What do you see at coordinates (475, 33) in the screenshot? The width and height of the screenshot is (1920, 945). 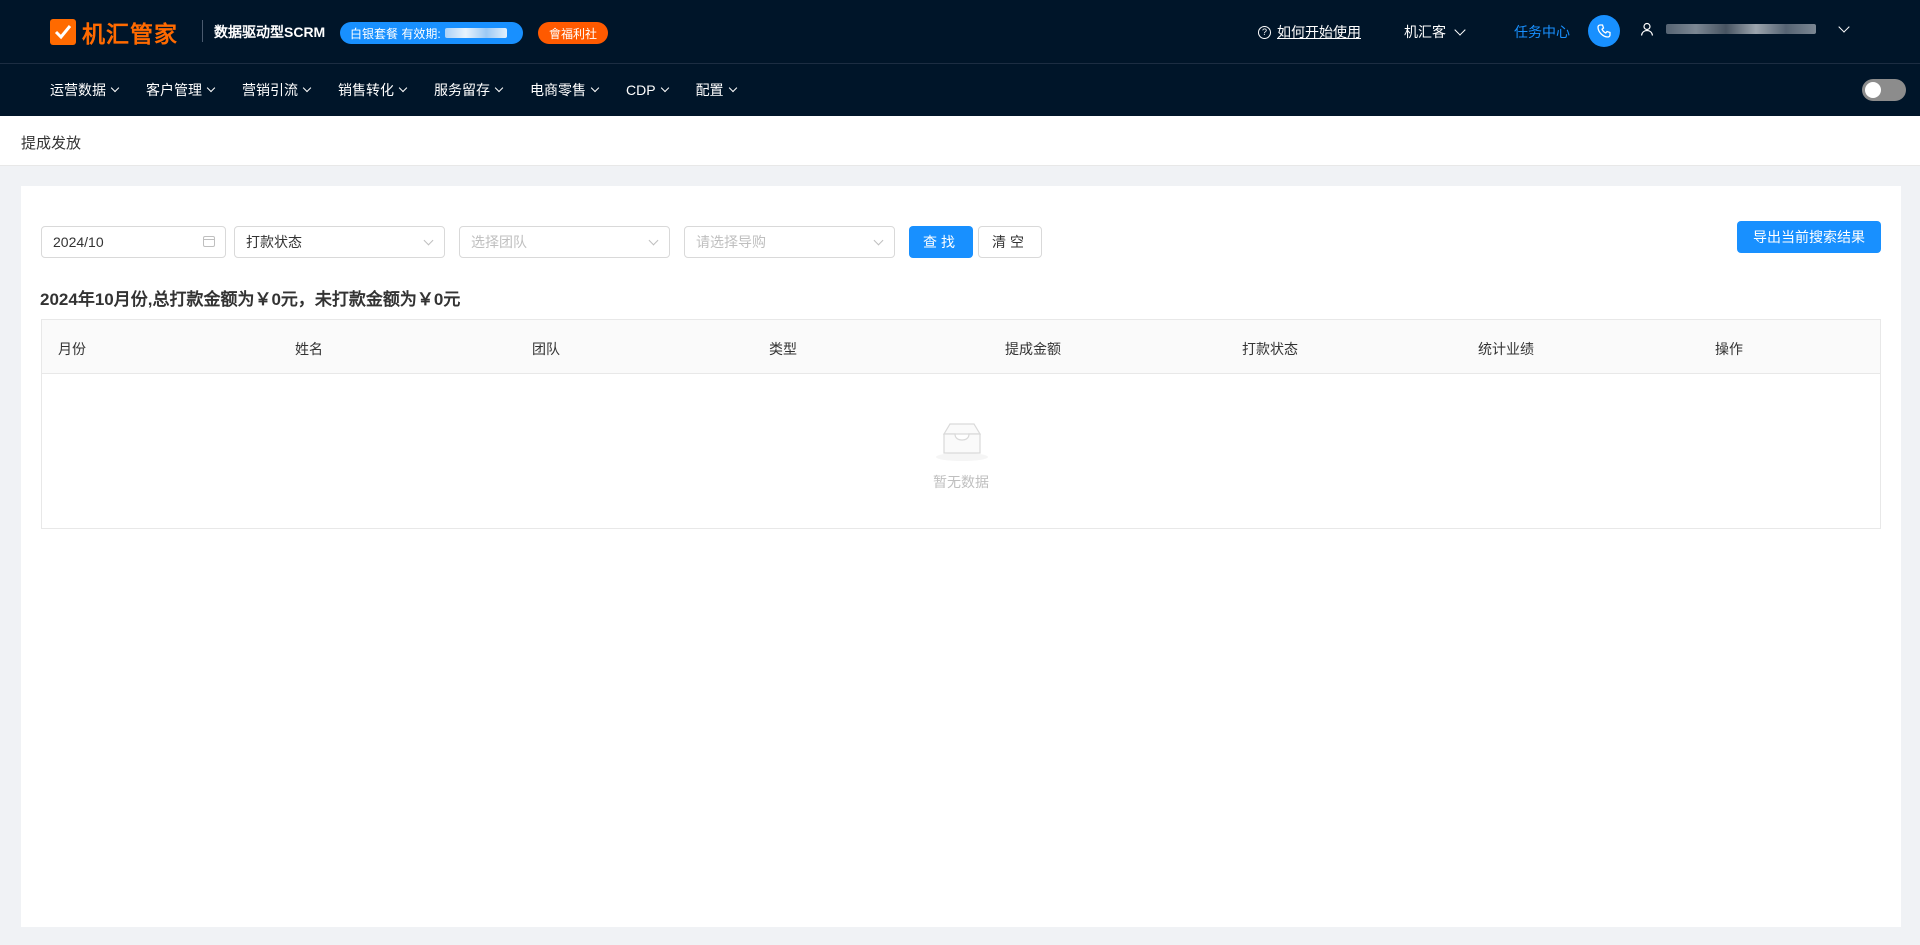 I see `plan-expiry-redacted` at bounding box center [475, 33].